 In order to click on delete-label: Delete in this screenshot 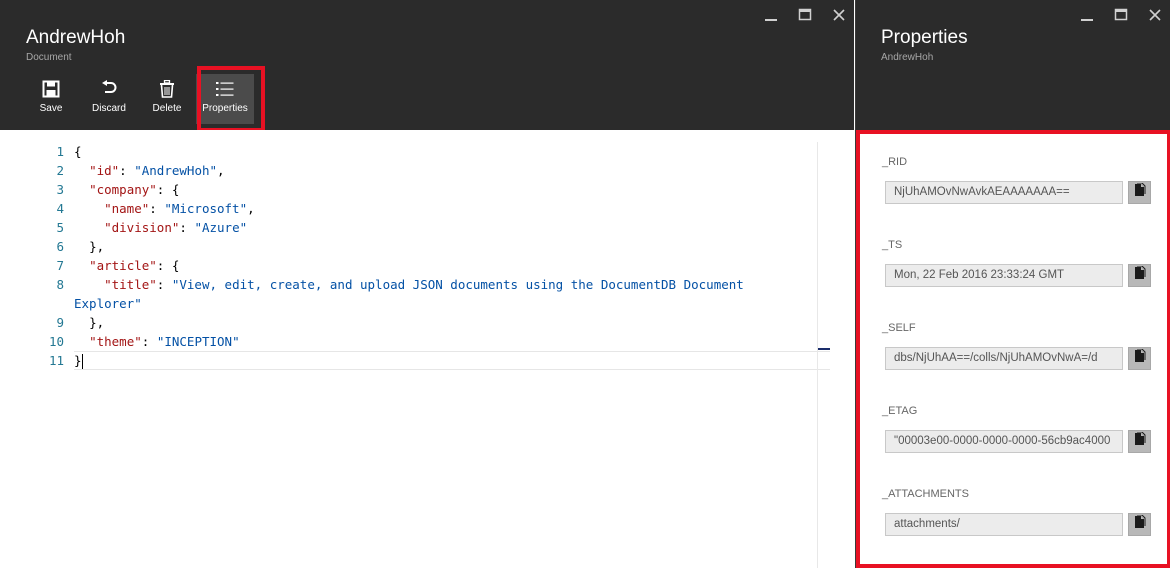, I will do `click(167, 108)`.